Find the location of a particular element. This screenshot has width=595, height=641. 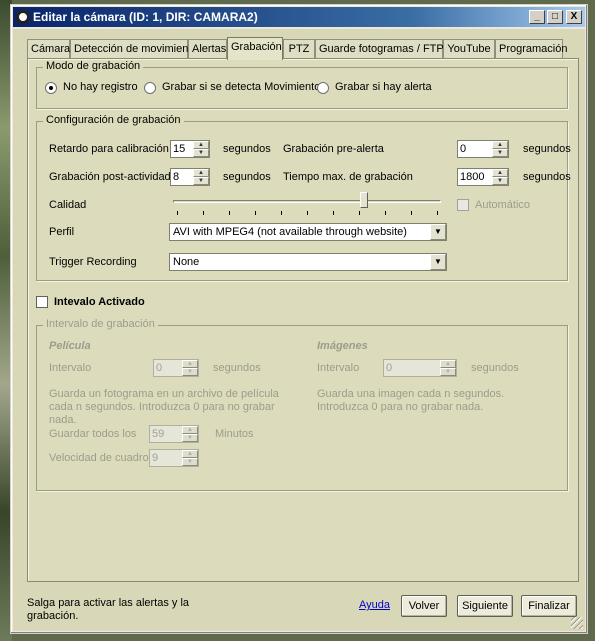

save-all-spinner: ▲▼ is located at coordinates (174, 434).